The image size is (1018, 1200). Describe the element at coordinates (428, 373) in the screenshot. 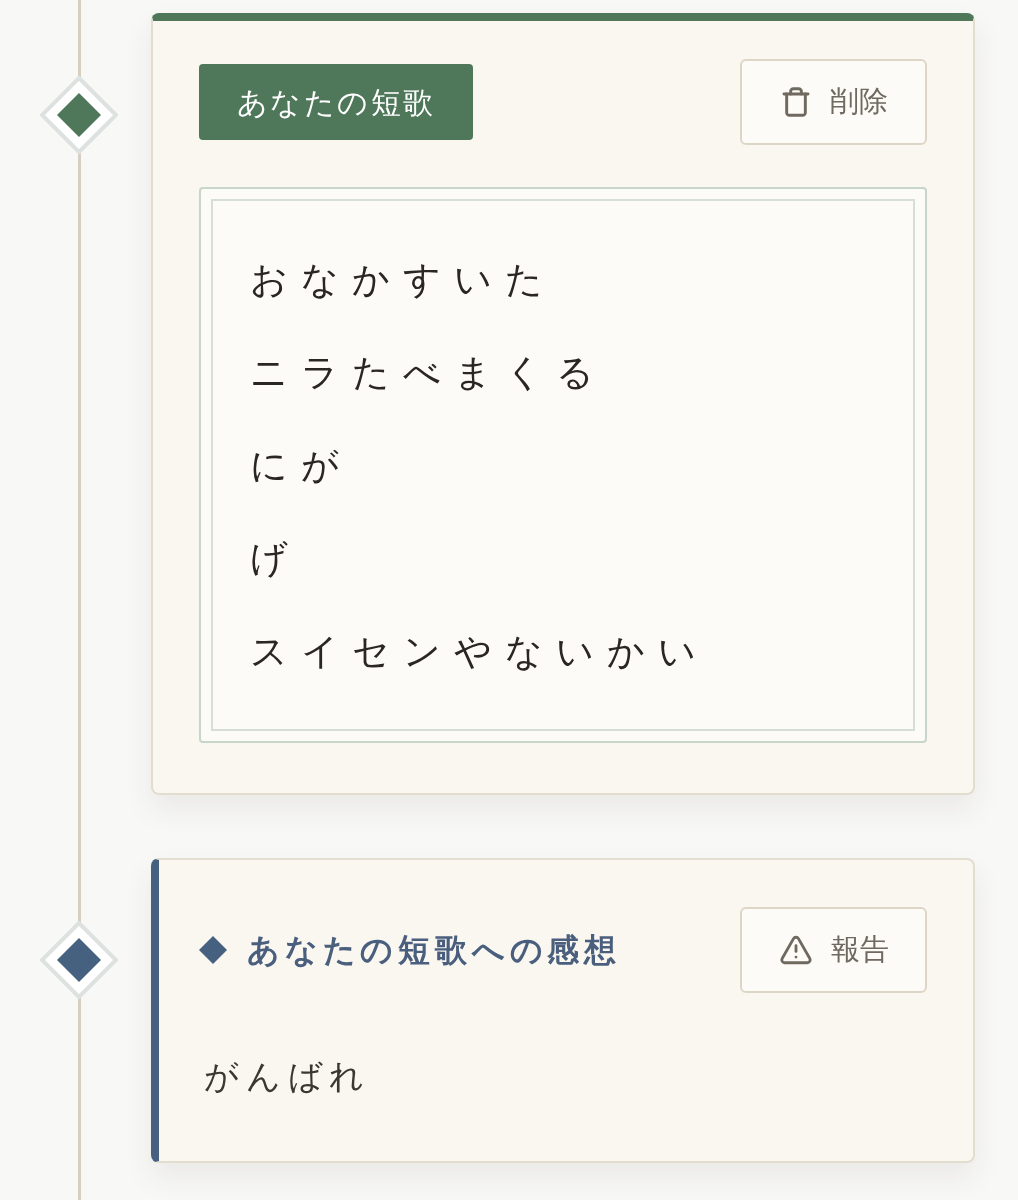

I see `poem-line: ニラたべまくる` at that location.